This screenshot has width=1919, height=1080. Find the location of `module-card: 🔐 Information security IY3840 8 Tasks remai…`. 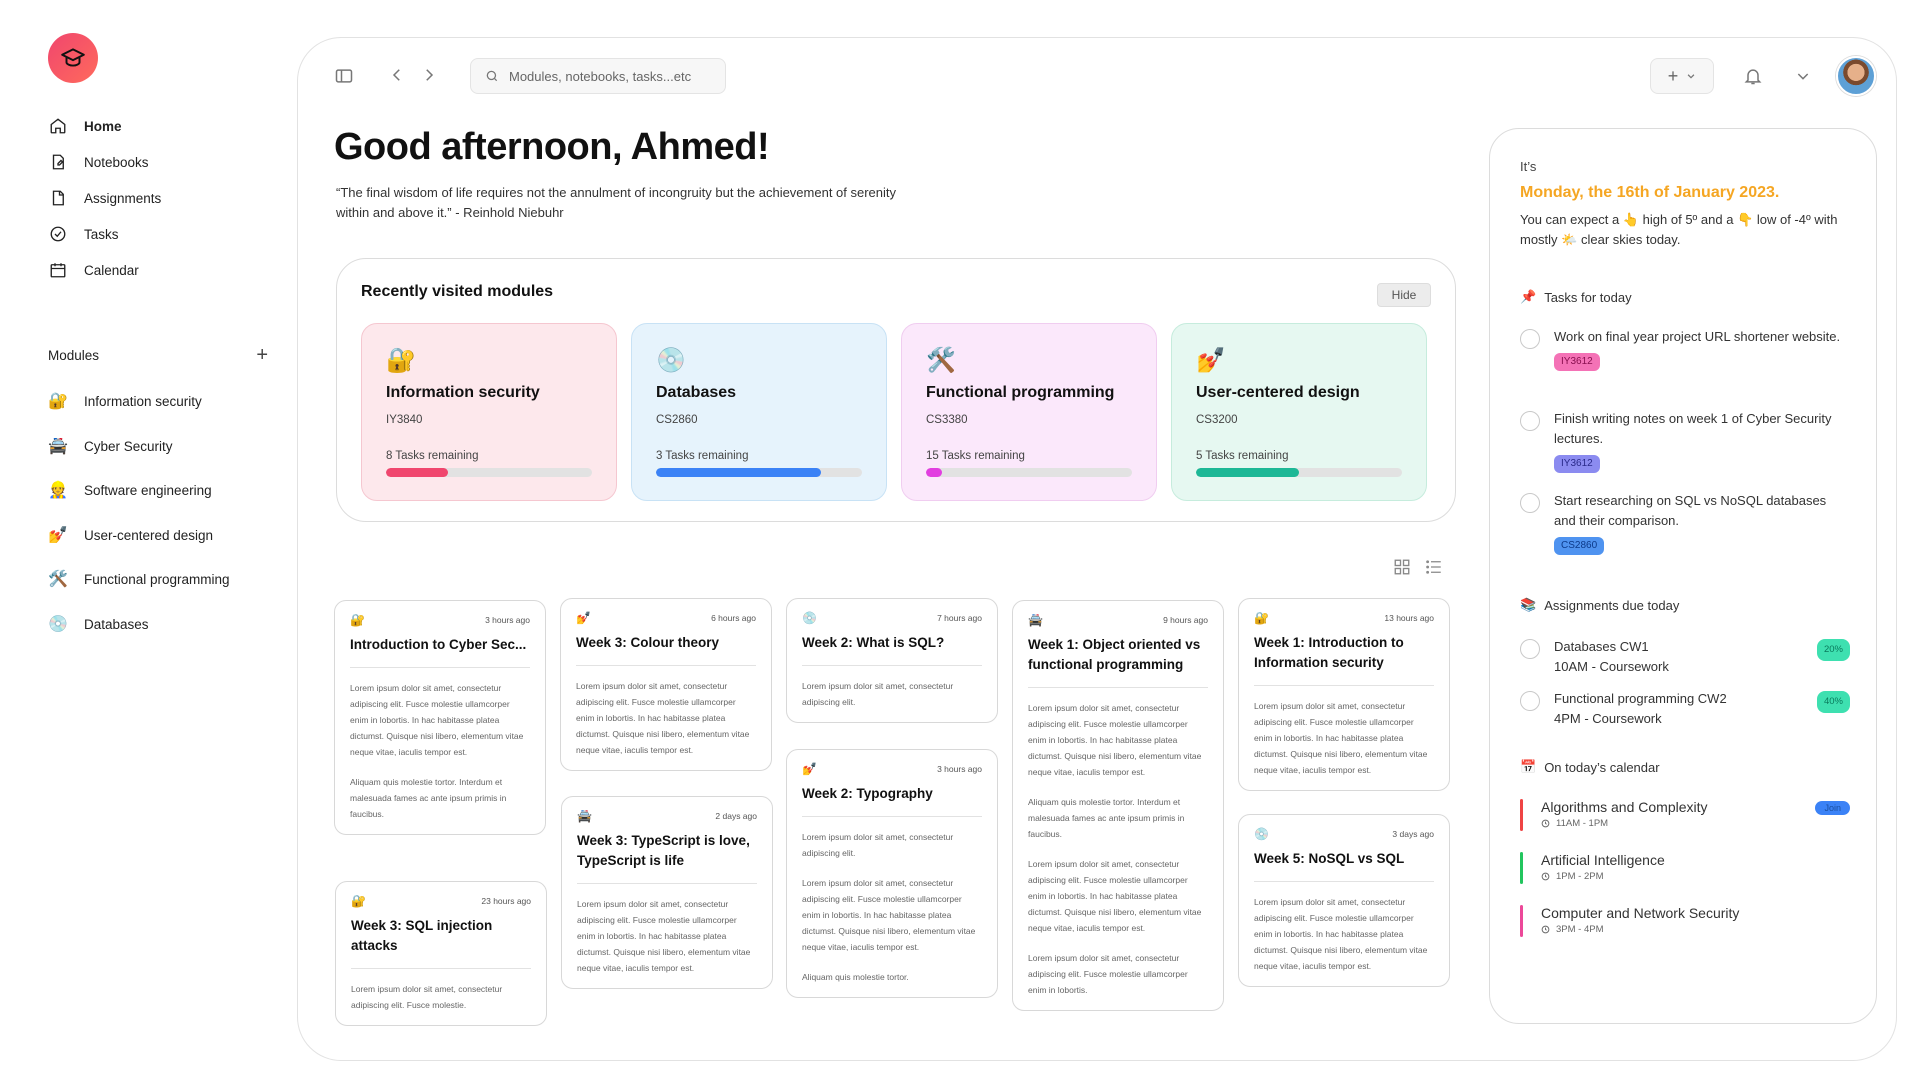

module-card: 🔐 Information security IY3840 8 Tasks remai… is located at coordinates (489, 412).